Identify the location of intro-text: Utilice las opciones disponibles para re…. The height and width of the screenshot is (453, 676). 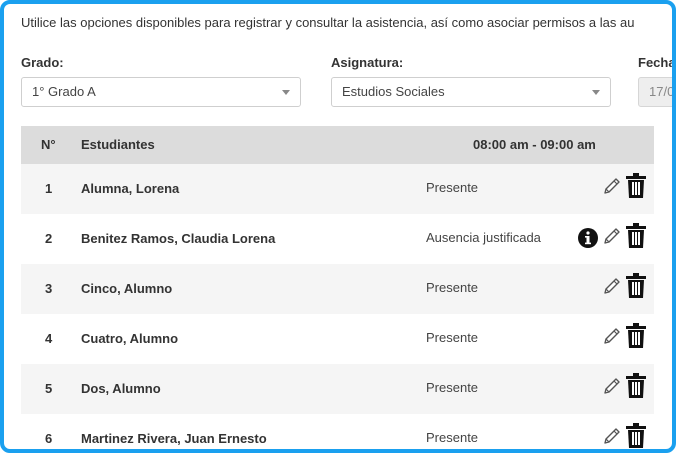
(328, 22).